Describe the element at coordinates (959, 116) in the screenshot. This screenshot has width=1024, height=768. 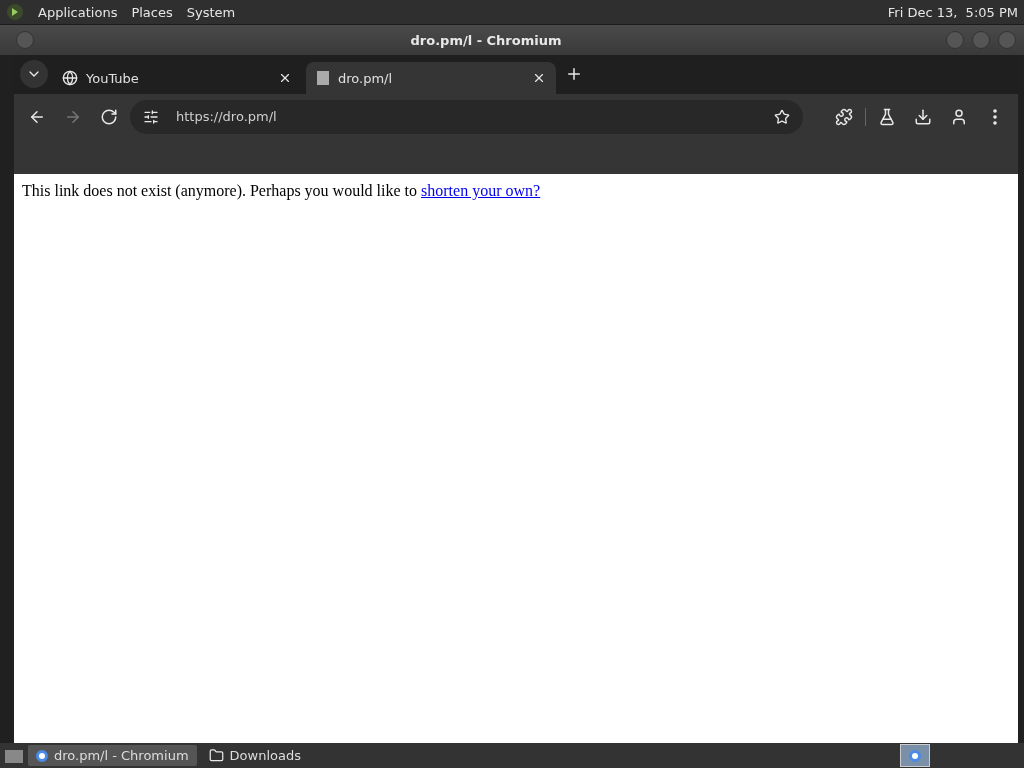
I see `user-icon` at that location.